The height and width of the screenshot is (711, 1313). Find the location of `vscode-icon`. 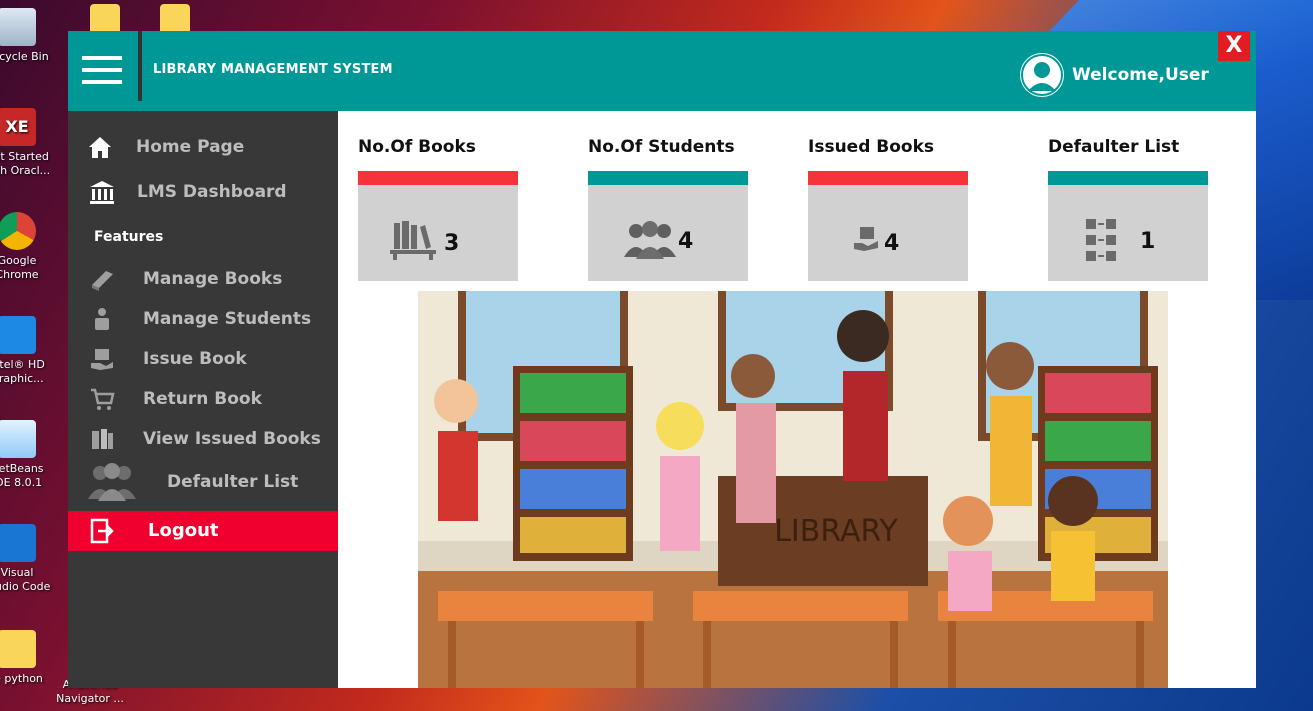

vscode-icon is located at coordinates (18, 543).